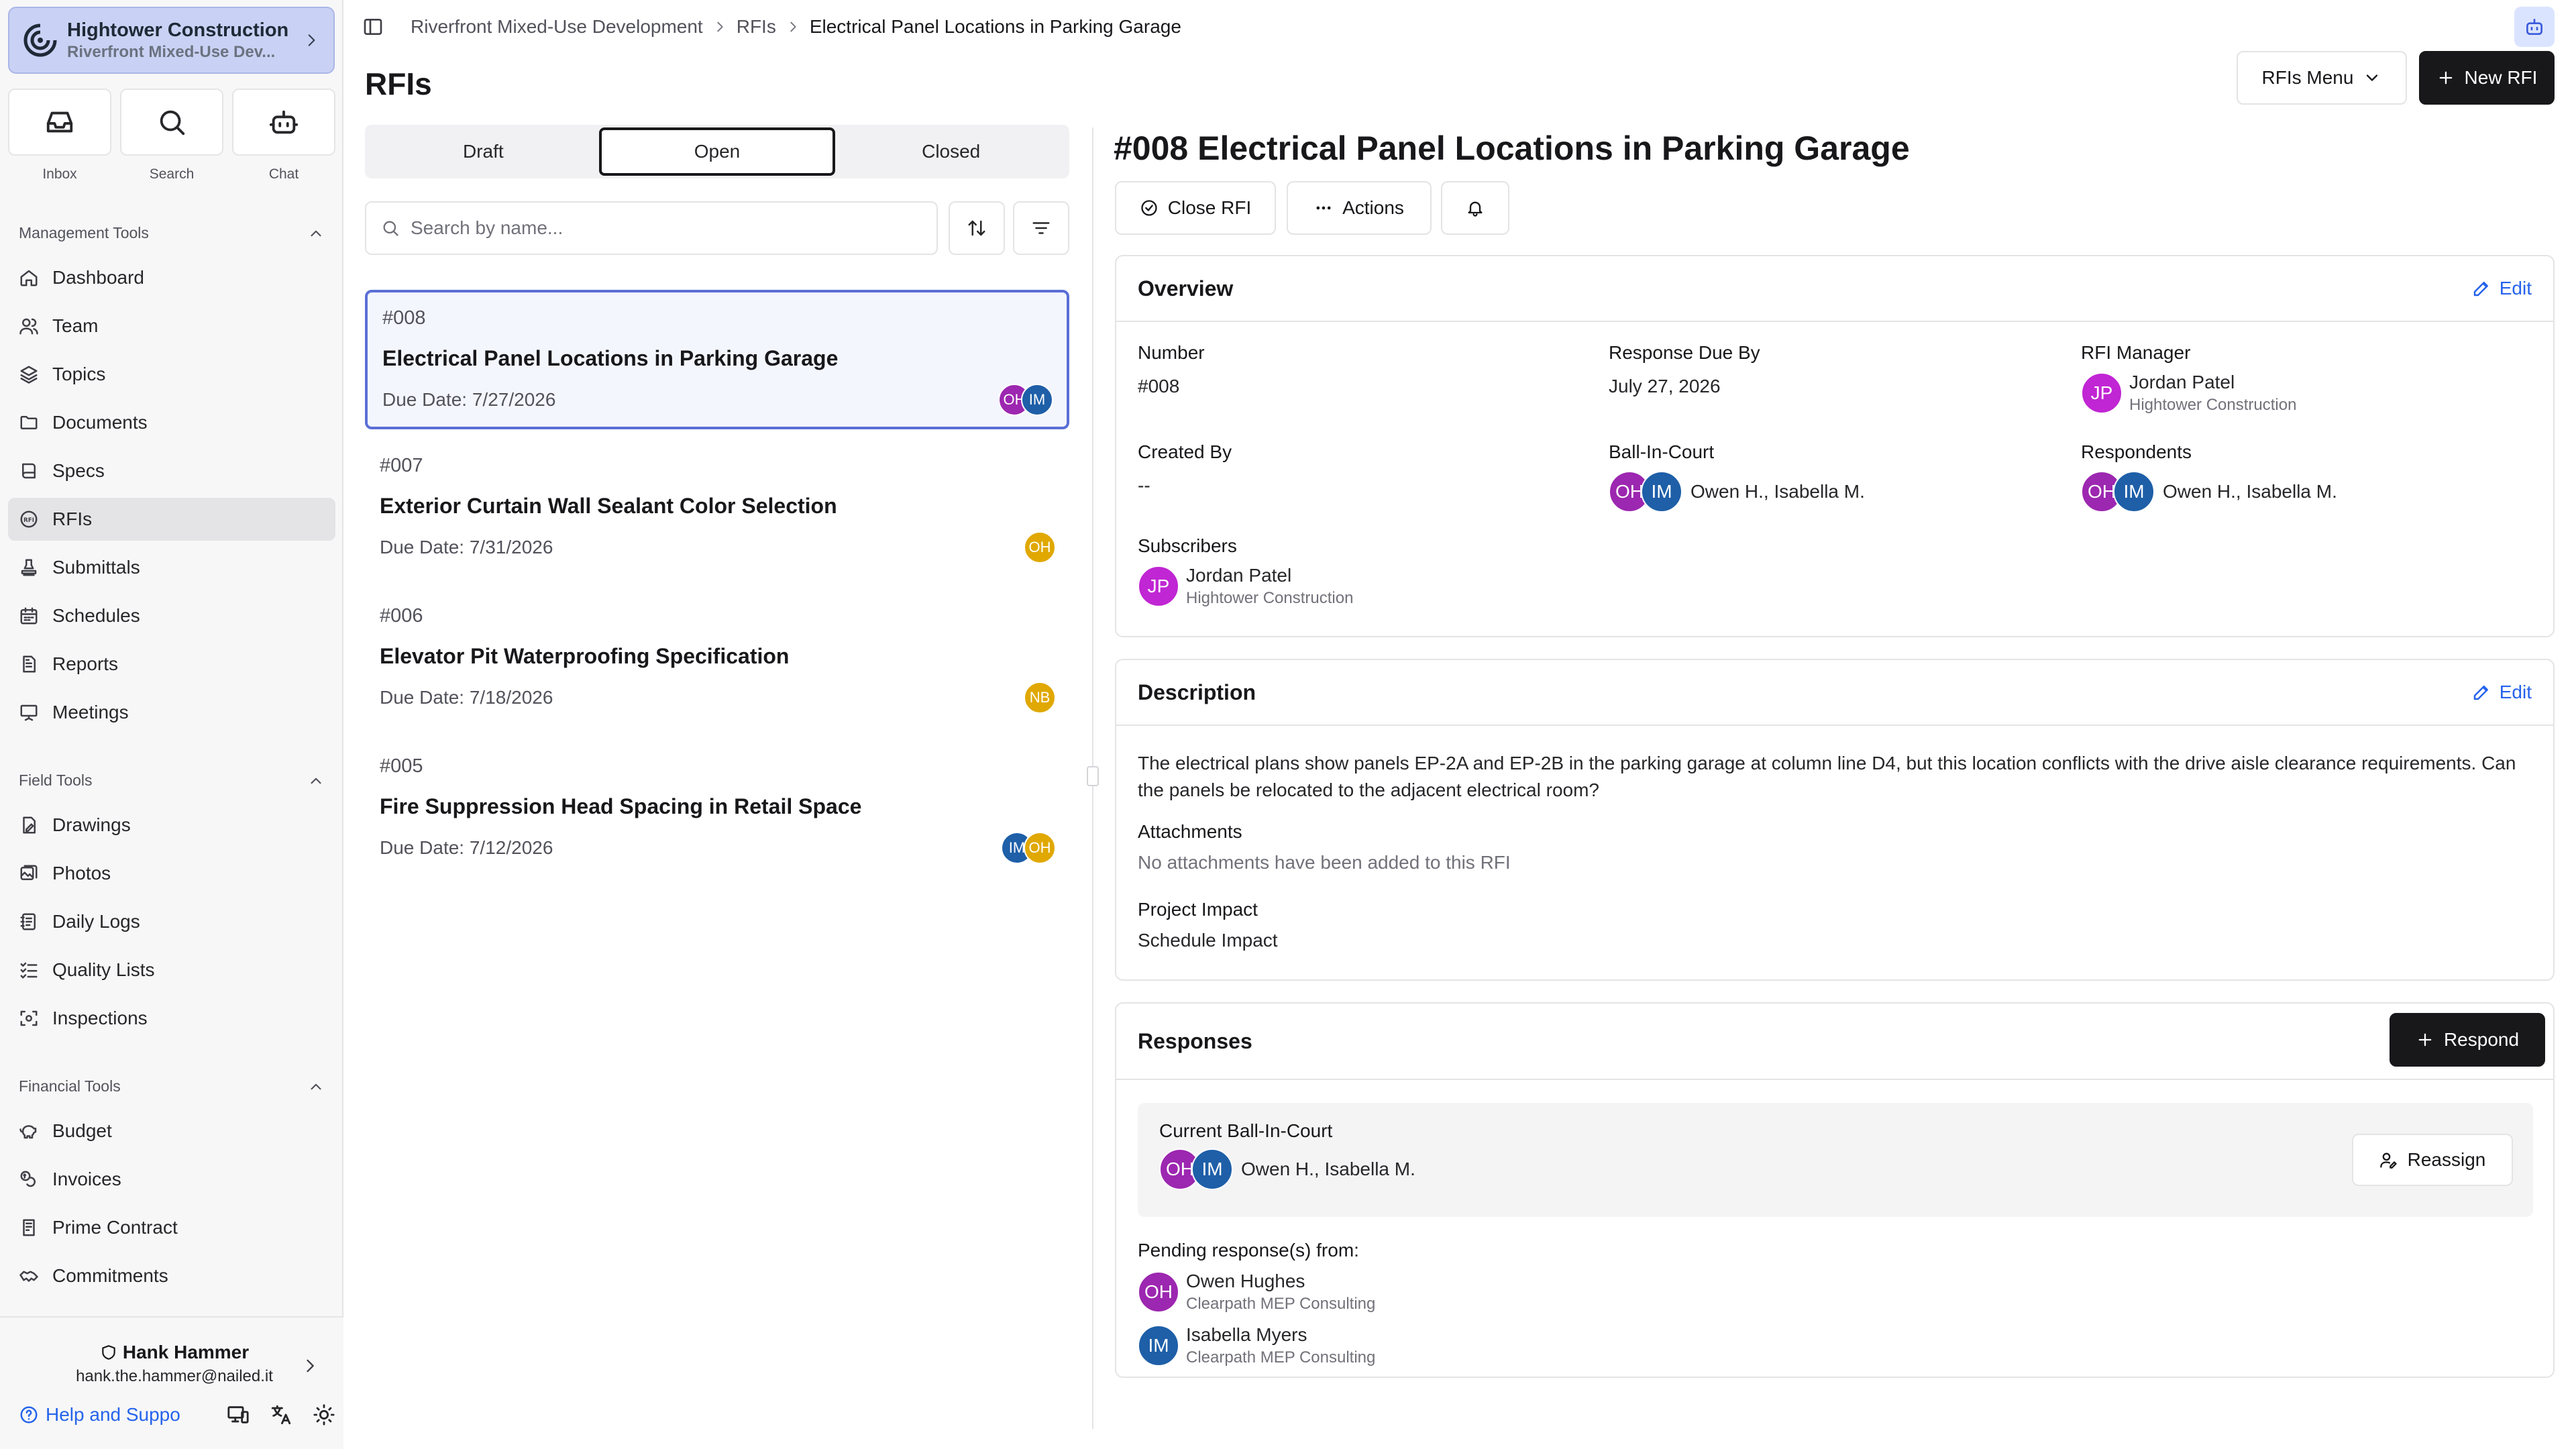  Describe the element at coordinates (2467, 1040) in the screenshot. I see `respond-button: Respond` at that location.